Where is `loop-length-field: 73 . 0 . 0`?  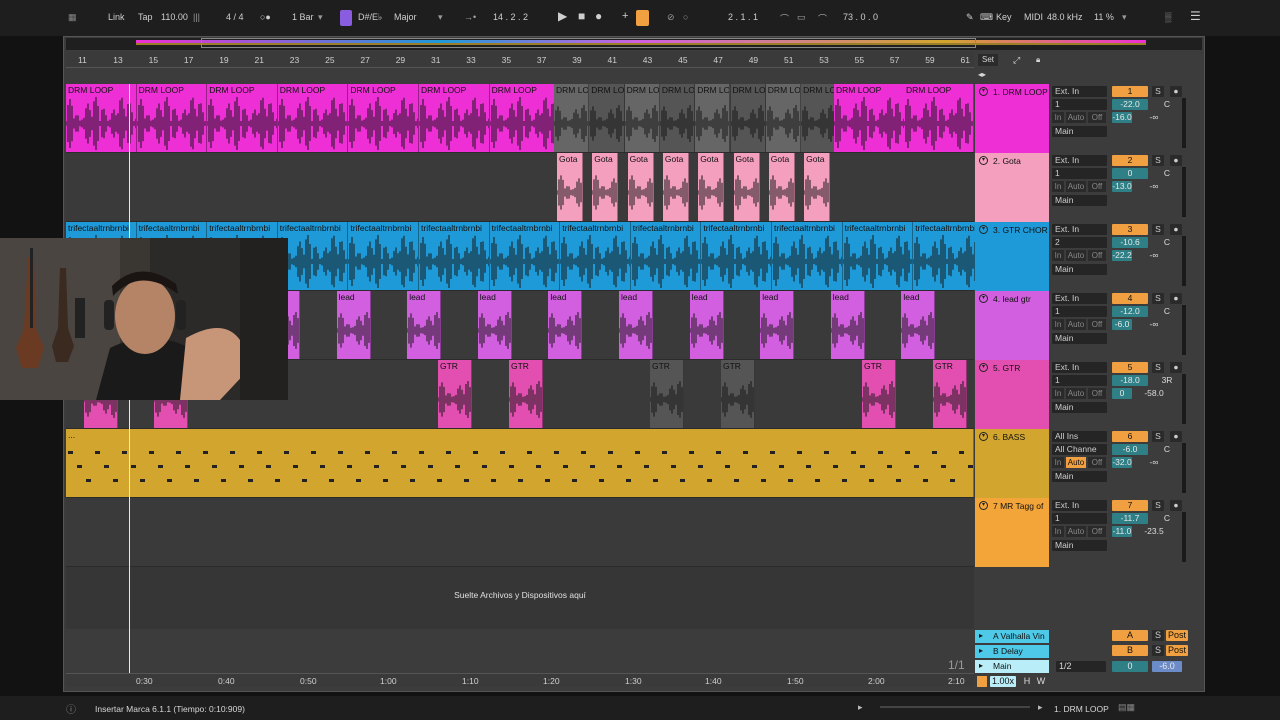 loop-length-field: 73 . 0 . 0 is located at coordinates (860, 17).